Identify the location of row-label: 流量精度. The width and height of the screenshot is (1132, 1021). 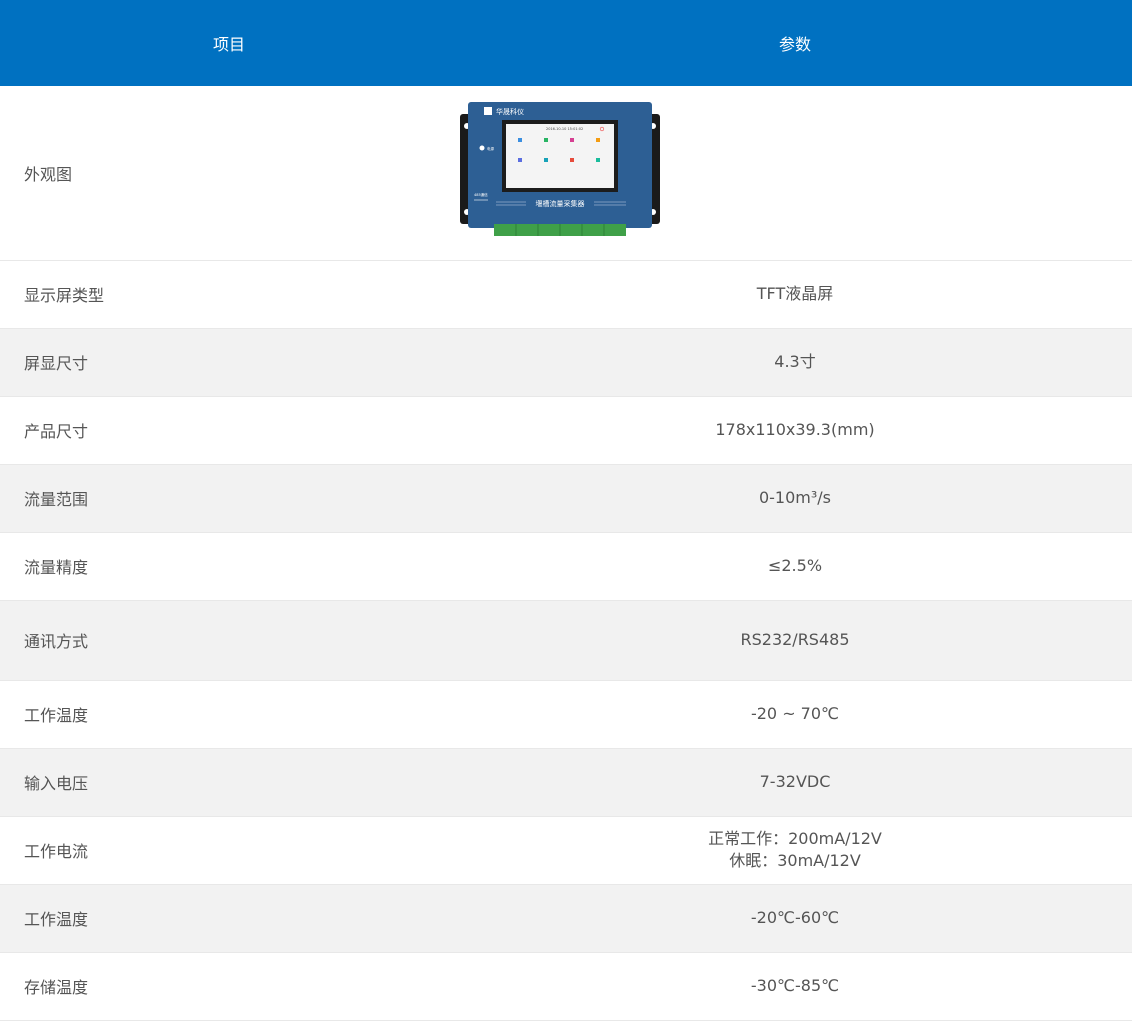
(229, 566).